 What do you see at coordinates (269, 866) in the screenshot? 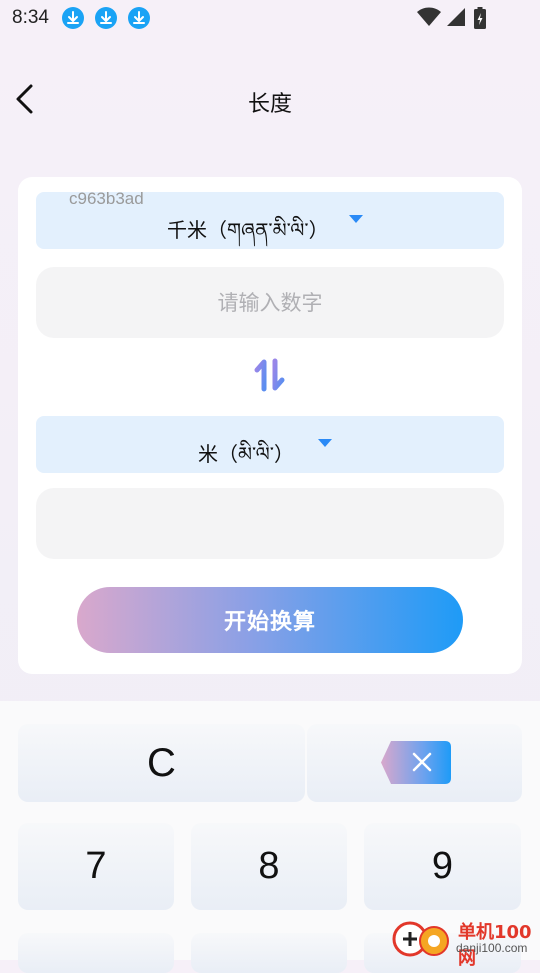
I see `key-8: 8` at bounding box center [269, 866].